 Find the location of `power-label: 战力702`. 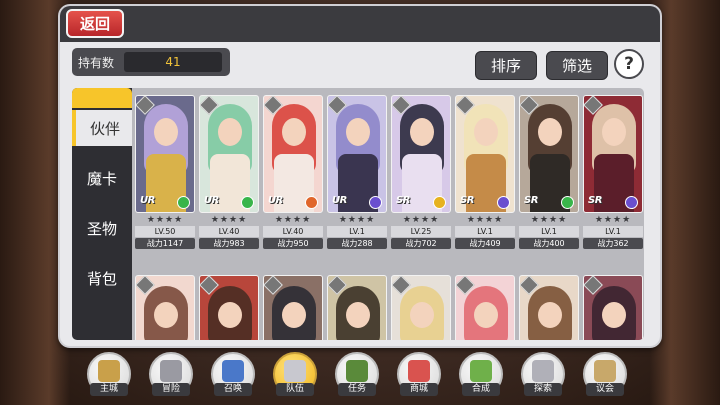

power-label: 战力702 is located at coordinates (421, 243).